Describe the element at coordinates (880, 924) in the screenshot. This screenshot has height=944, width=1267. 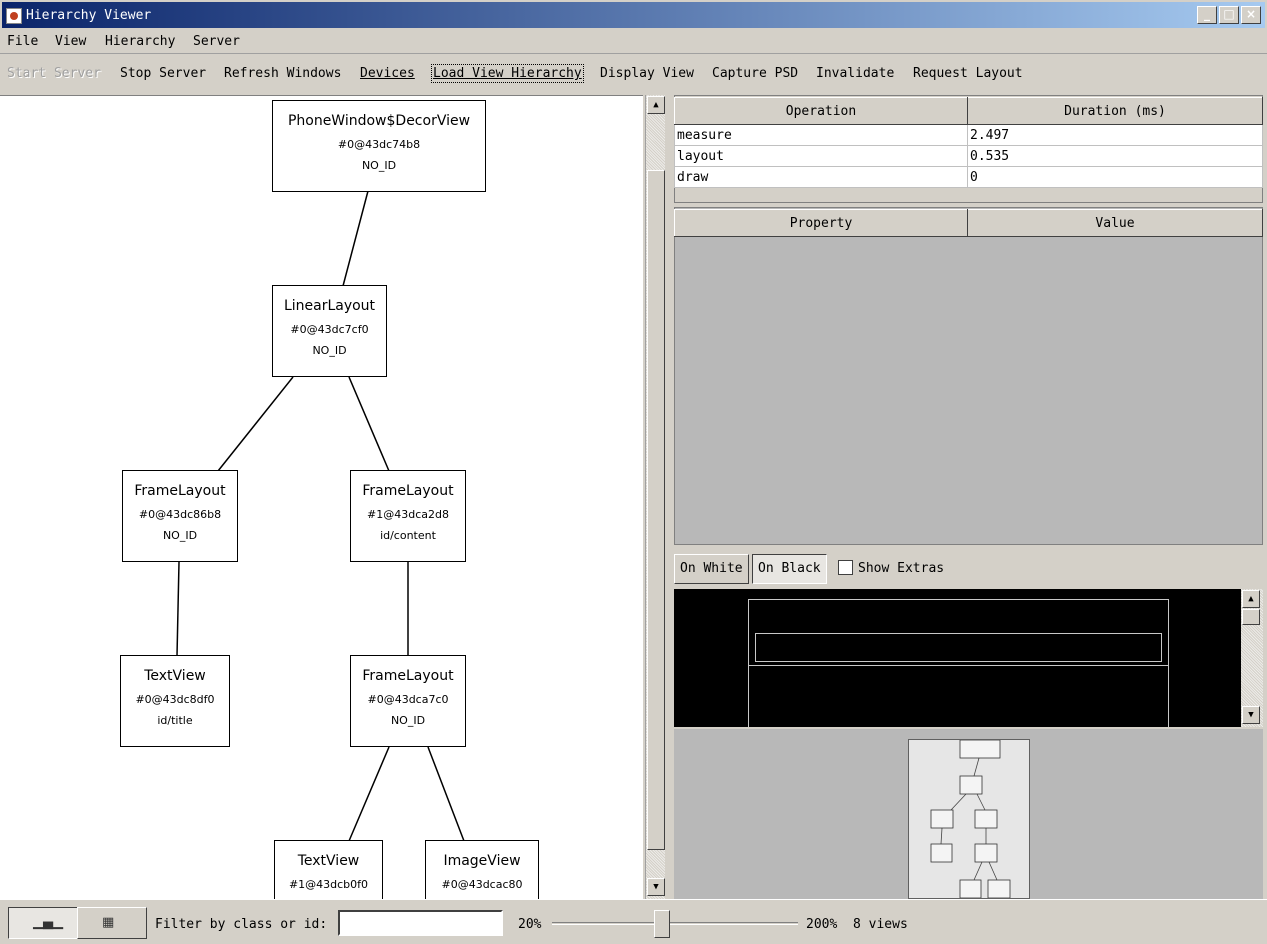
I see `view-count: 8 views` at that location.